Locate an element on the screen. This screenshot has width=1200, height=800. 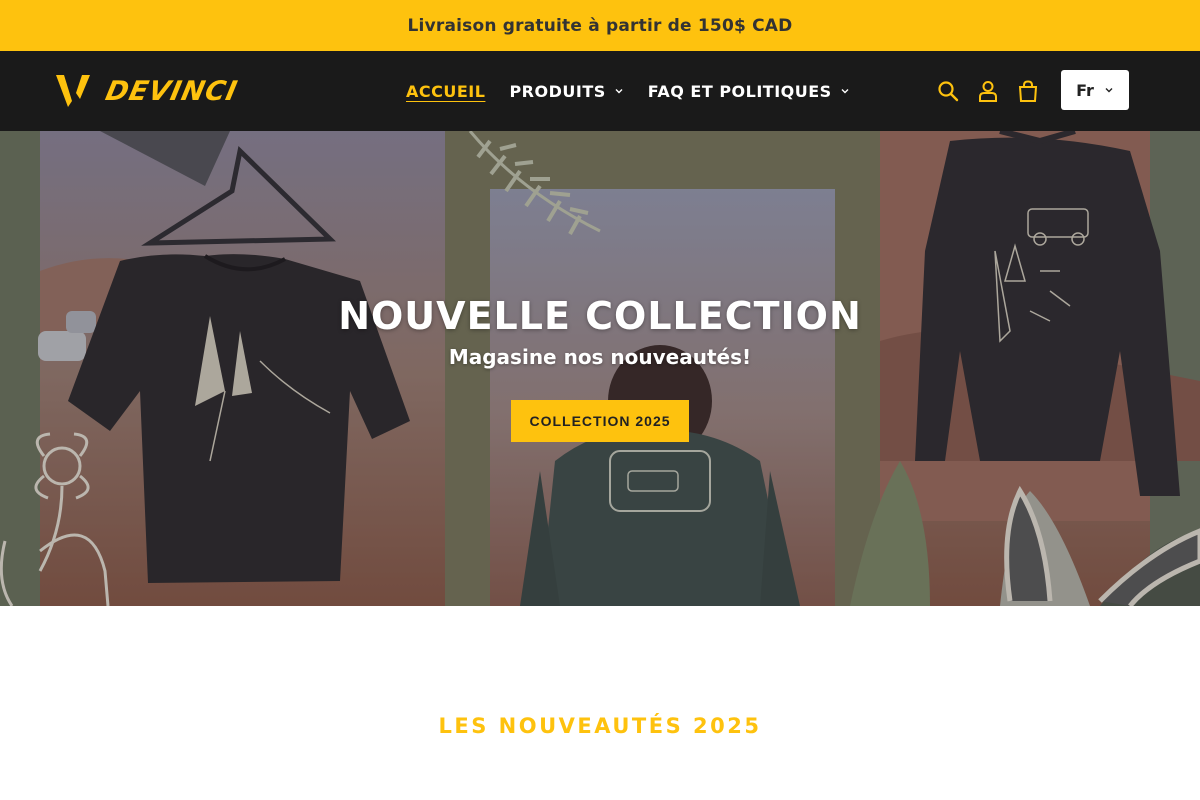
nav-item-label: ACCUEIL is located at coordinates (446, 91).